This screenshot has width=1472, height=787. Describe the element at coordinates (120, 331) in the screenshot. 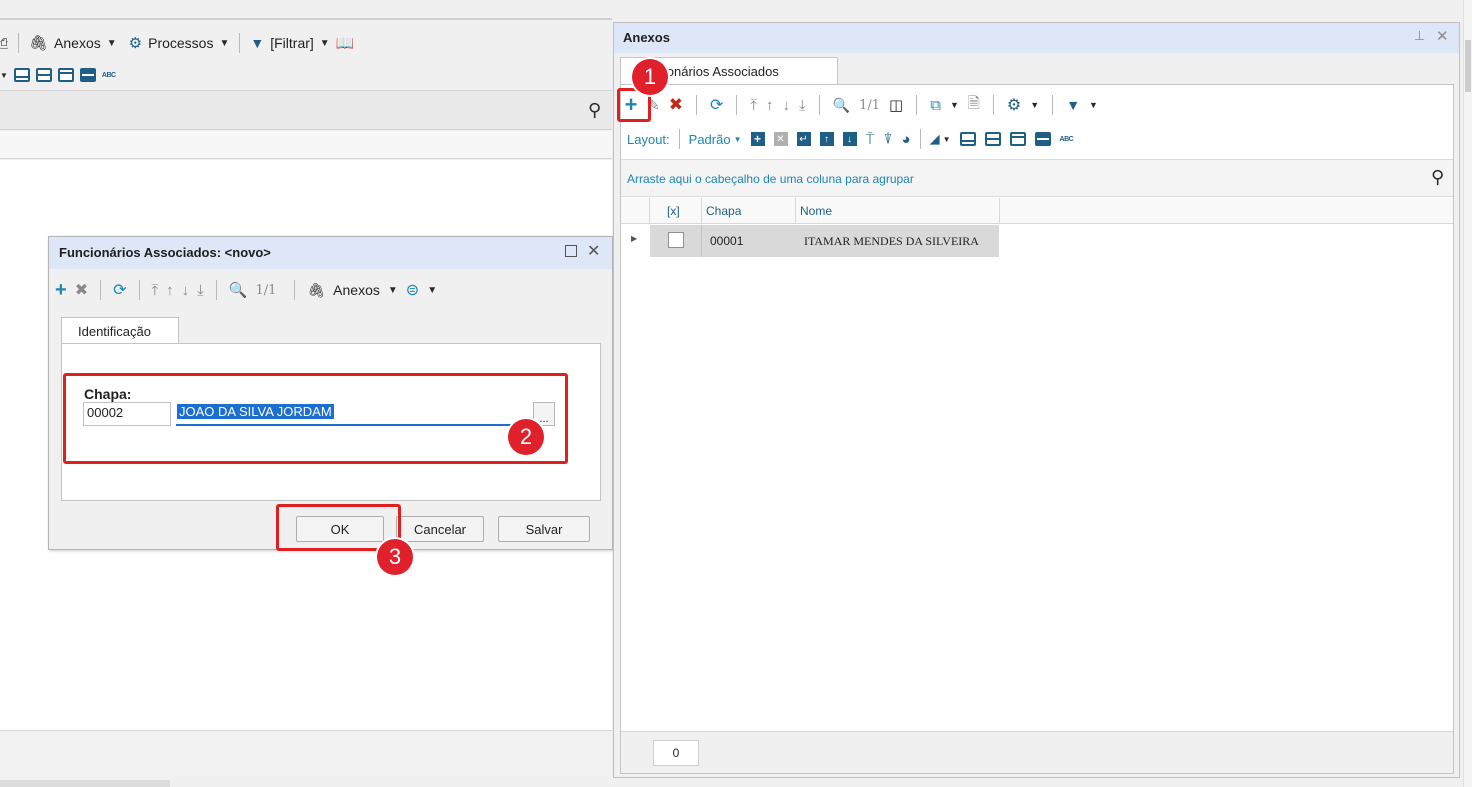

I see `tab-identificacao: Identificação` at that location.